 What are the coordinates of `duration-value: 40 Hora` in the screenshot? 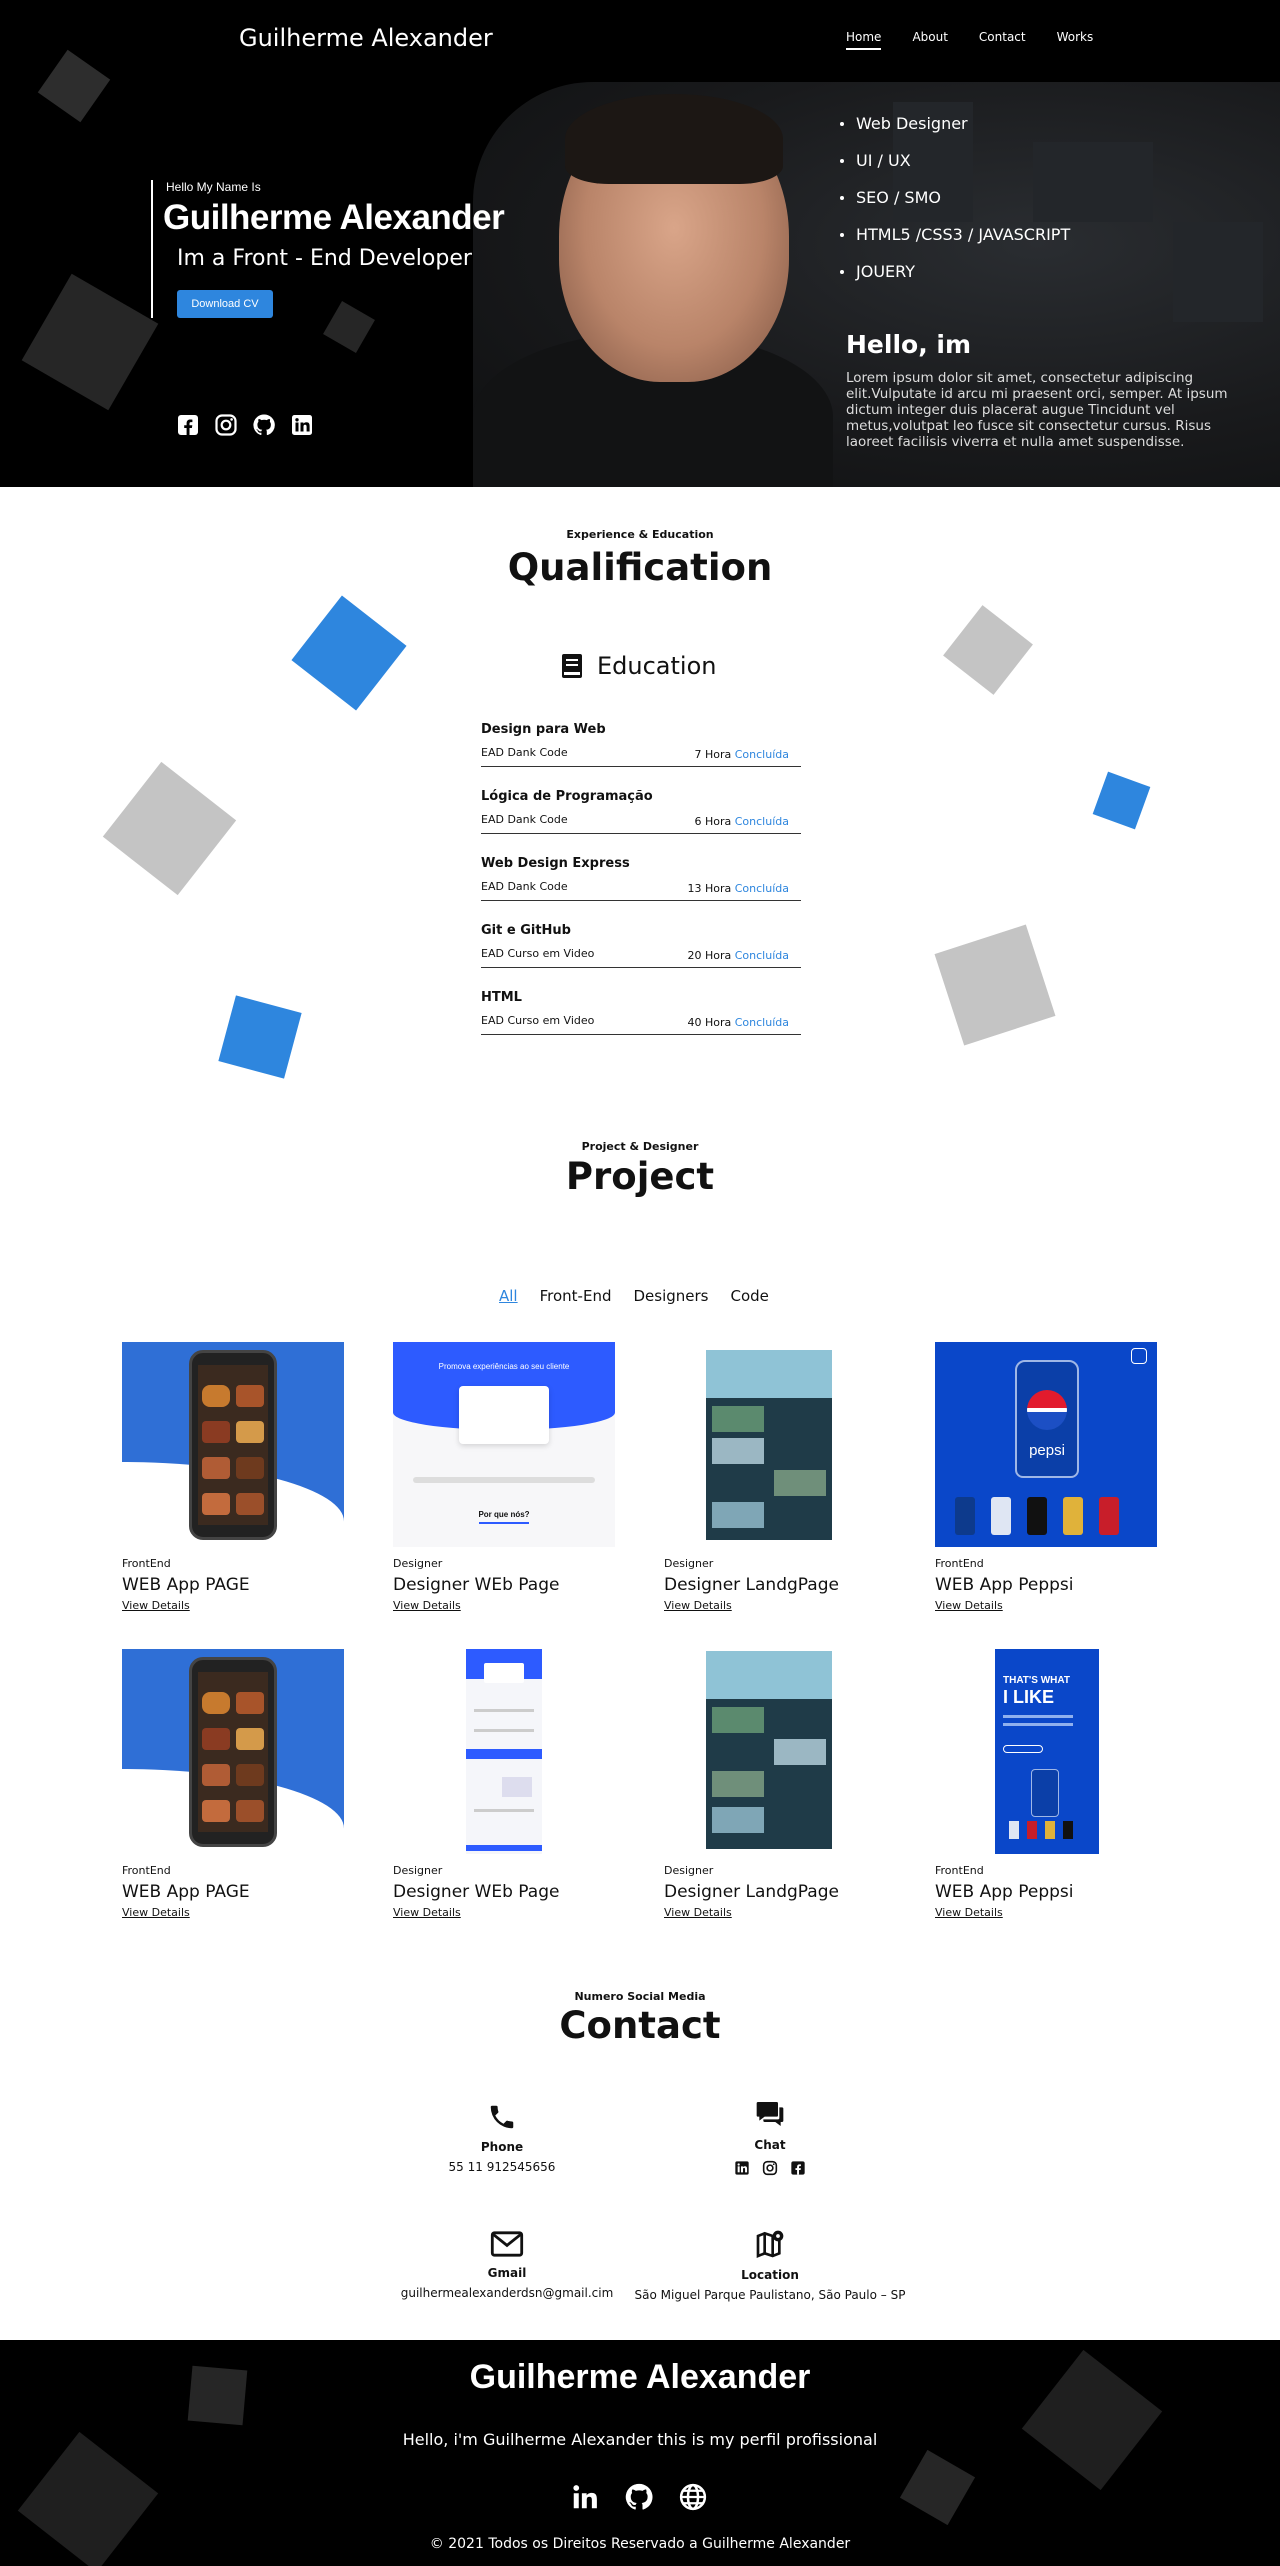 It's located at (709, 1022).